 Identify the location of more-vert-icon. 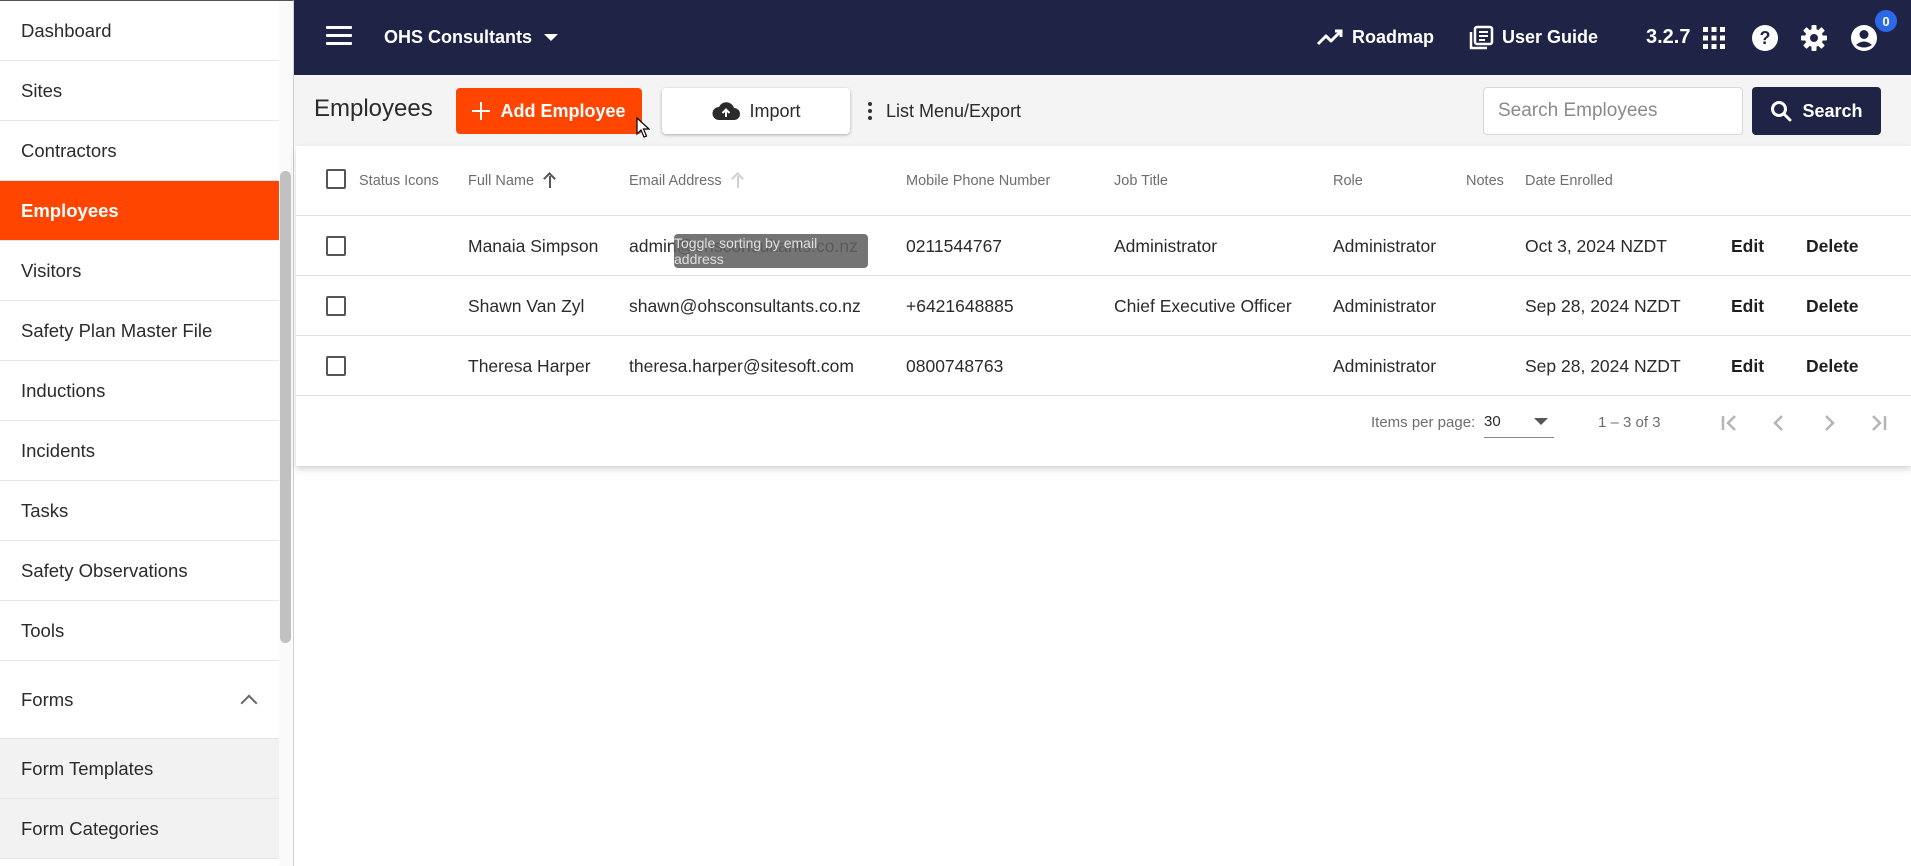
(870, 111).